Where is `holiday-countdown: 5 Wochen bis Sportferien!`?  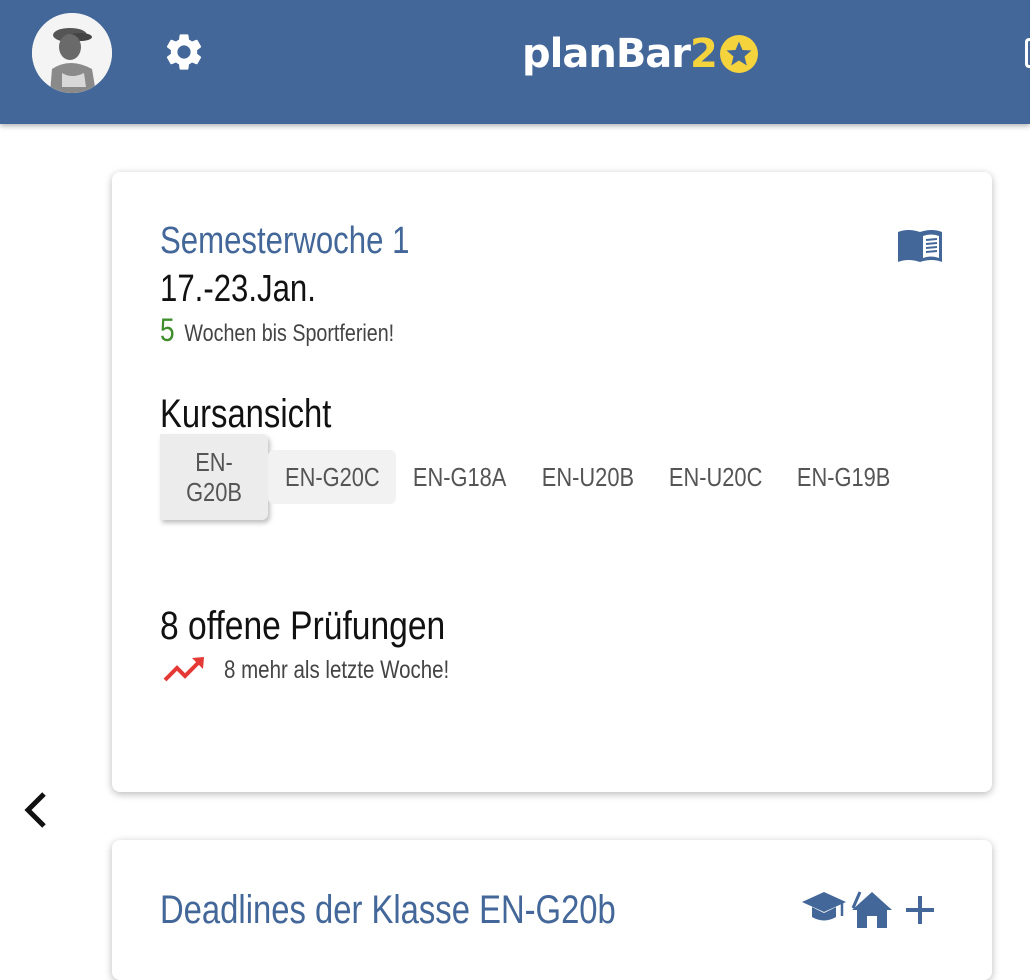
holiday-countdown: 5 Wochen bis Sportferien! is located at coordinates (277, 330).